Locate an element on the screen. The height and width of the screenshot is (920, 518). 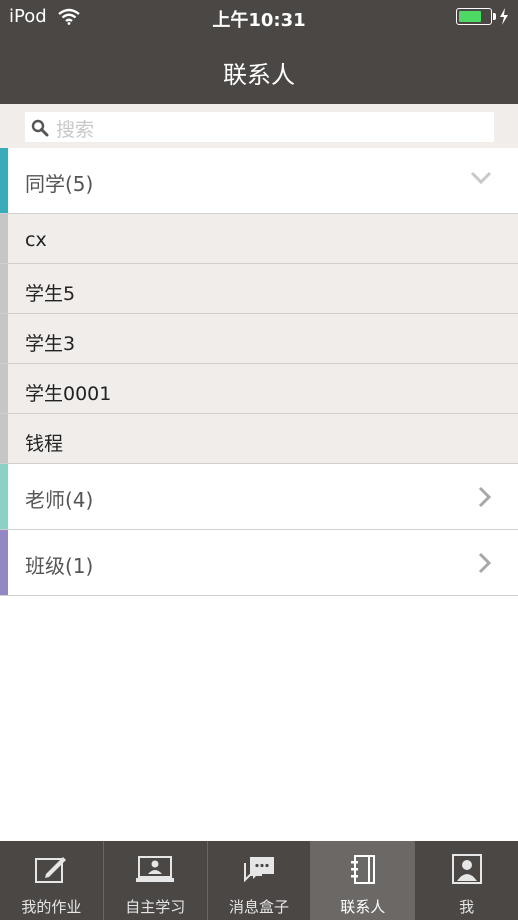
tab-contacts: 联系人 is located at coordinates (363, 880).